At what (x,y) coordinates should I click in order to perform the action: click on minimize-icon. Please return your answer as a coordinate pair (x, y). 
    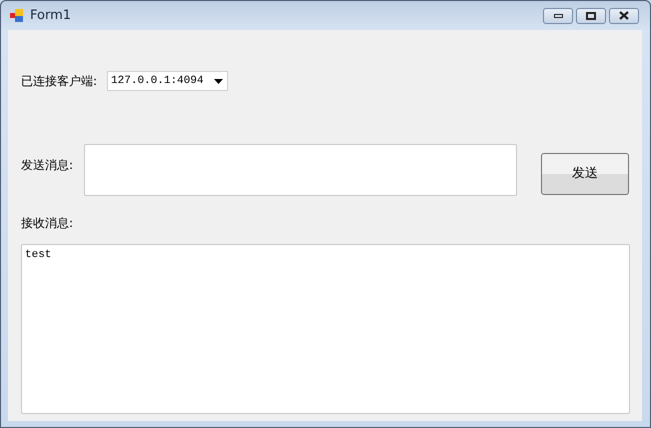
    Looking at the image, I should click on (558, 16).